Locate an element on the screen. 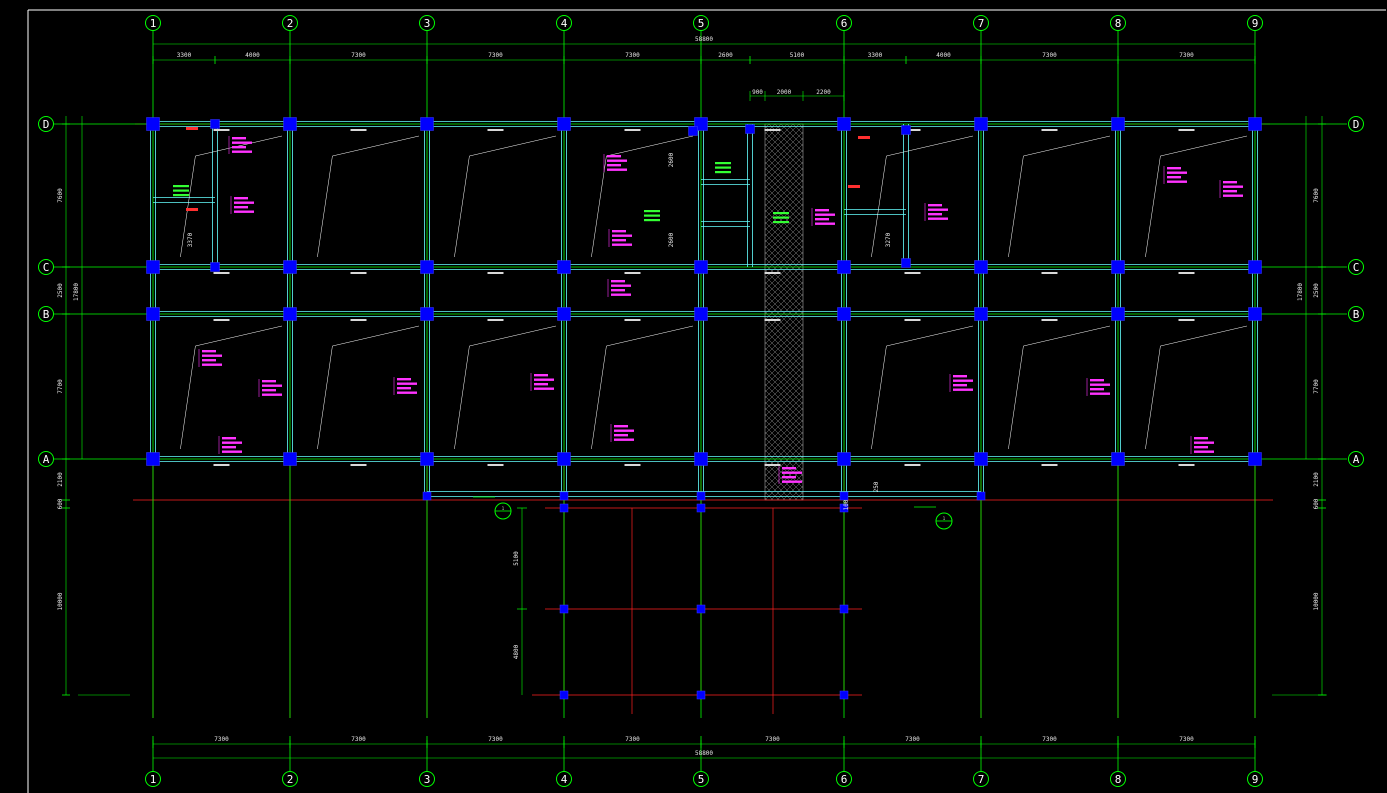 Image resolution: width=1387 pixels, height=793 pixels. column-2D is located at coordinates (290, 124).